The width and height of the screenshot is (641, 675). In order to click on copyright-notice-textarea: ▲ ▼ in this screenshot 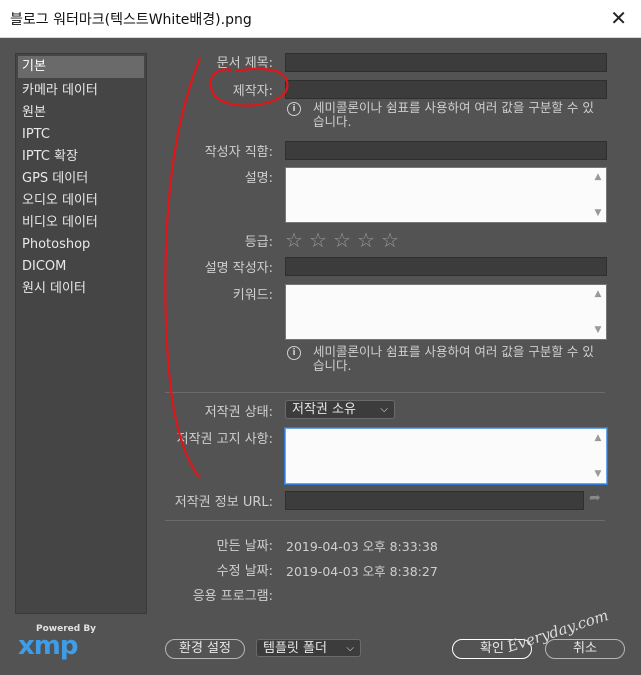, I will do `click(446, 456)`.